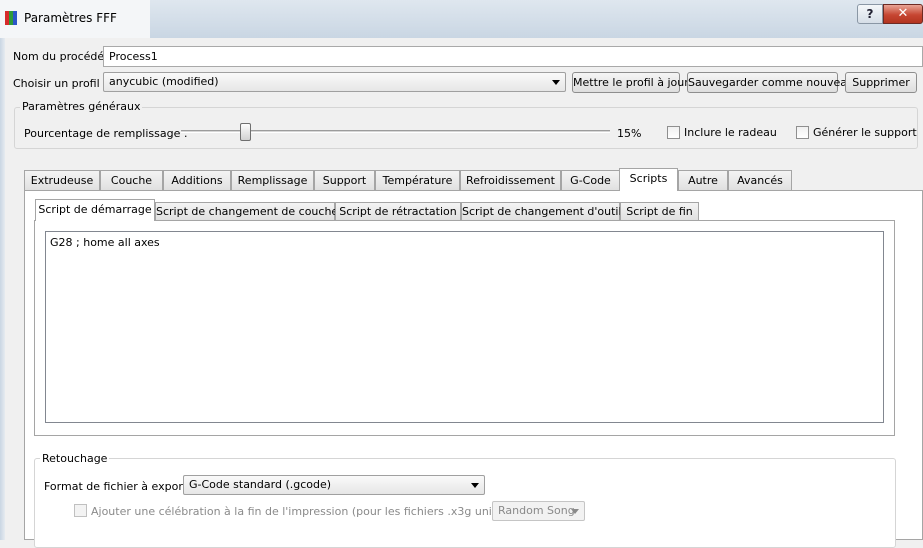 The image size is (923, 548). Describe the element at coordinates (590, 180) in the screenshot. I see `tab-gcode: G-Code` at that location.